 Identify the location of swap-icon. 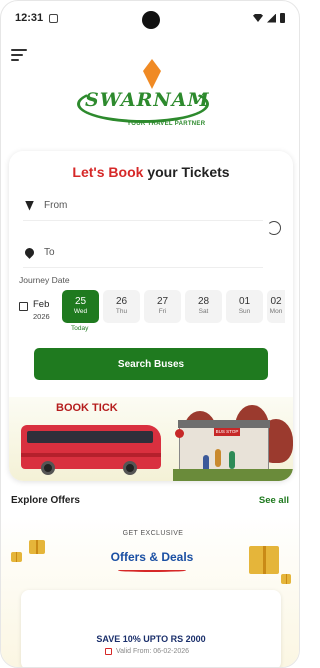
(274, 228).